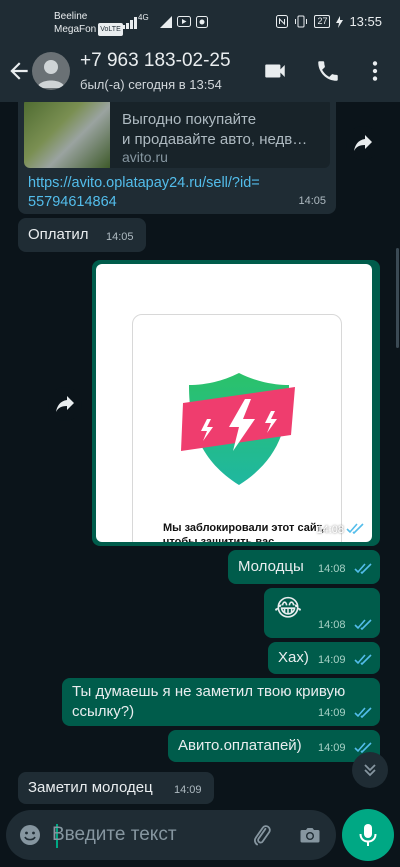  I want to click on mic-icon, so click(368, 835).